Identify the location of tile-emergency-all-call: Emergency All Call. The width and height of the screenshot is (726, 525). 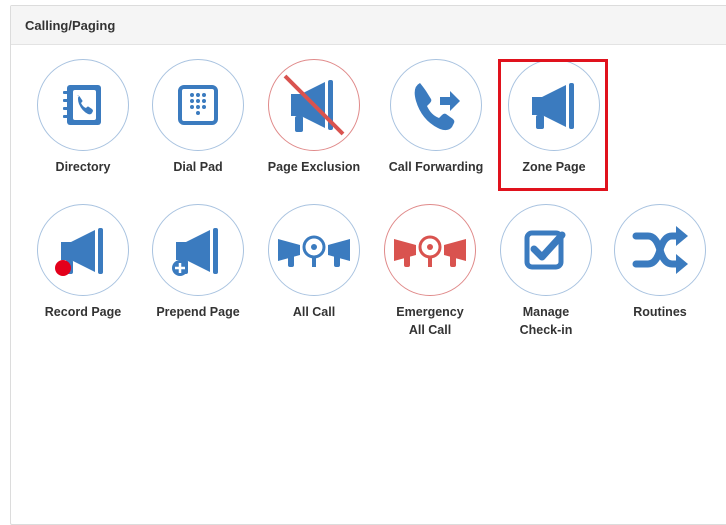
(430, 271).